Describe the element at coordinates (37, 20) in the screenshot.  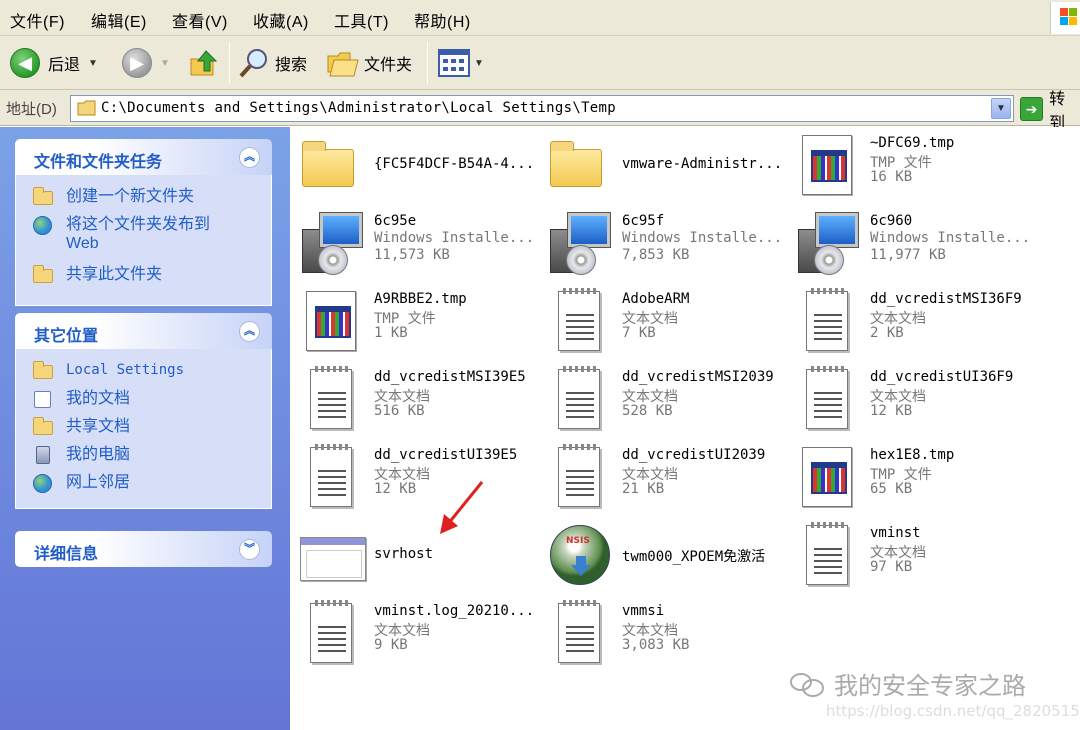
I see `menu-file: 文件(F)` at that location.